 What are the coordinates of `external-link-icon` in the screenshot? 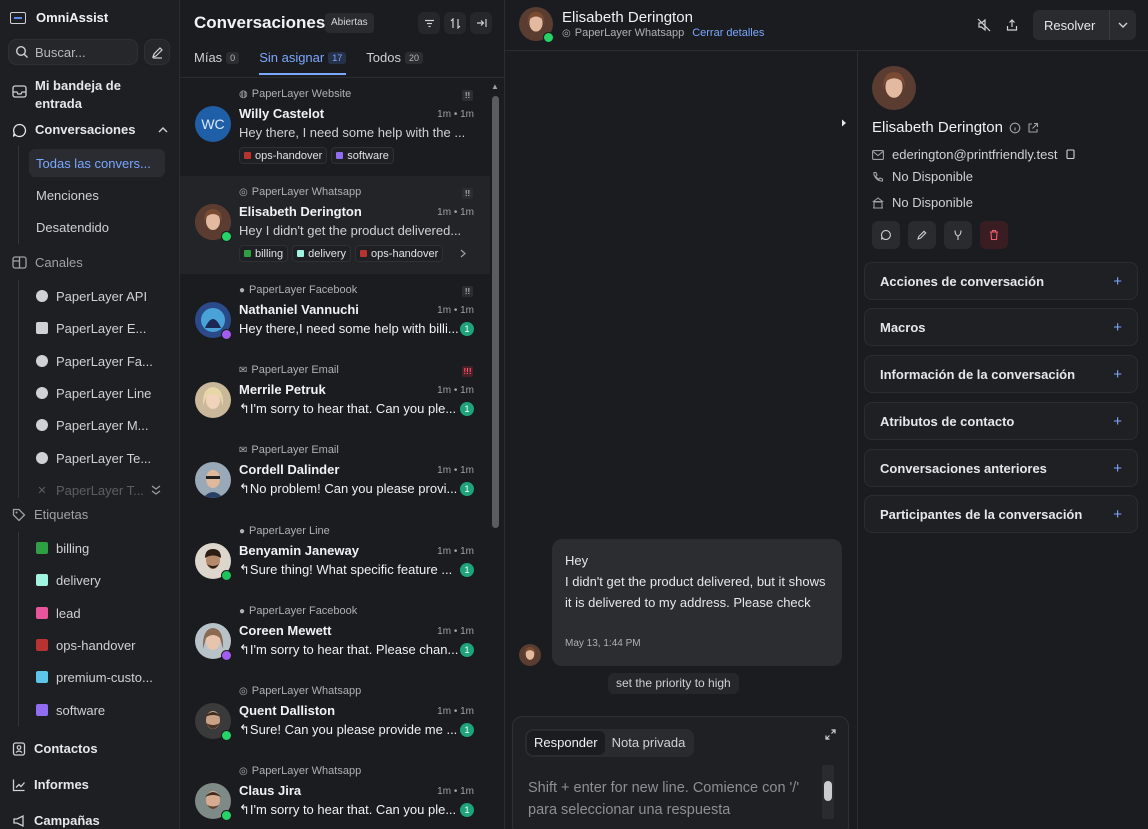 It's located at (1033, 128).